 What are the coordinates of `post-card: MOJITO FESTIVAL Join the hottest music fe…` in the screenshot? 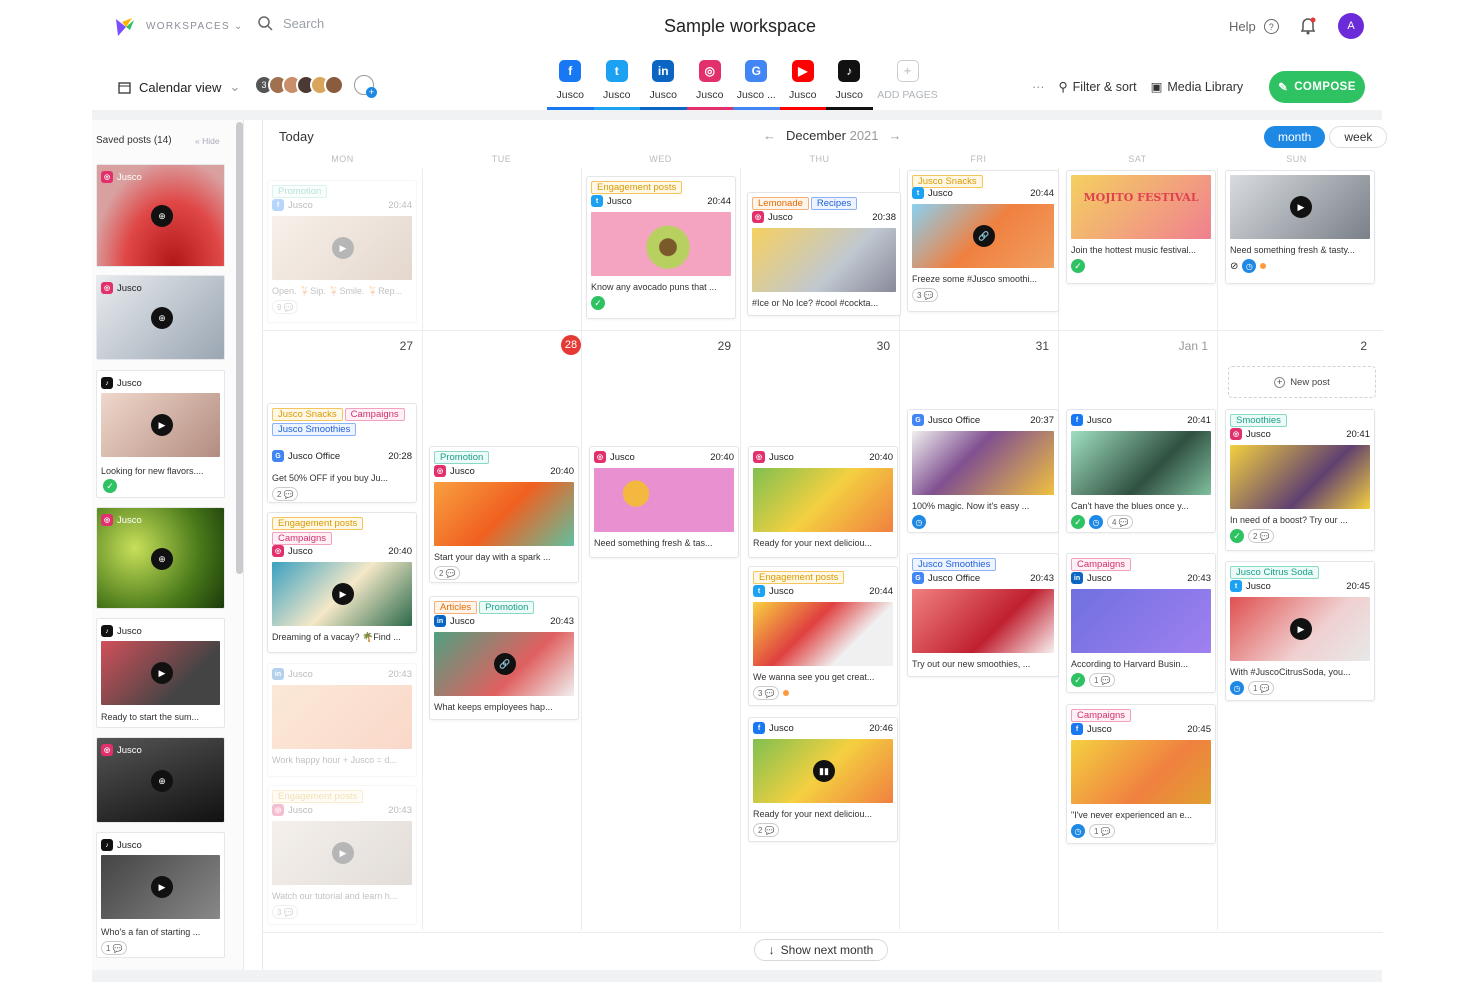 It's located at (1141, 227).